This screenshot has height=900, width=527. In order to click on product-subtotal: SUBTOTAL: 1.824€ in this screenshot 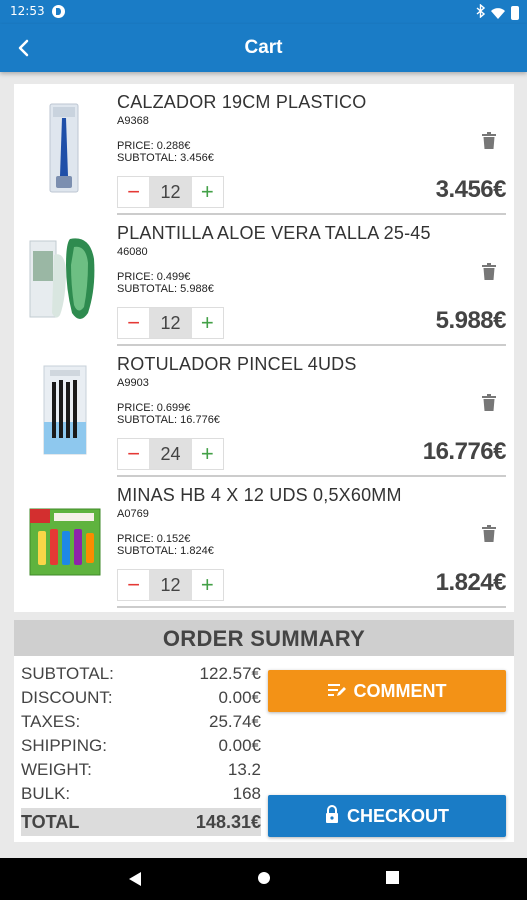, I will do `click(165, 551)`.